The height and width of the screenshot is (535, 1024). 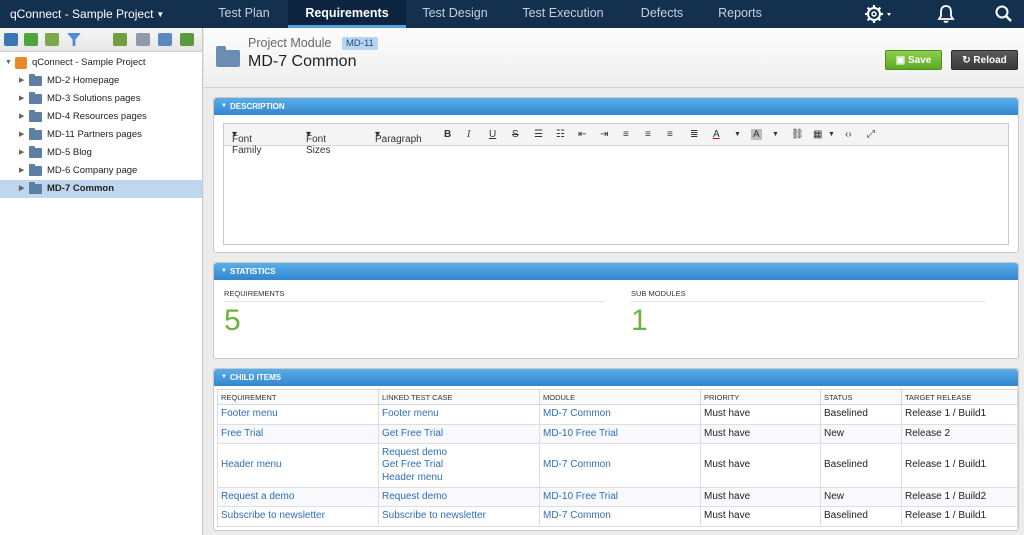 I want to click on requirement-link: Footer menu, so click(x=298, y=414).